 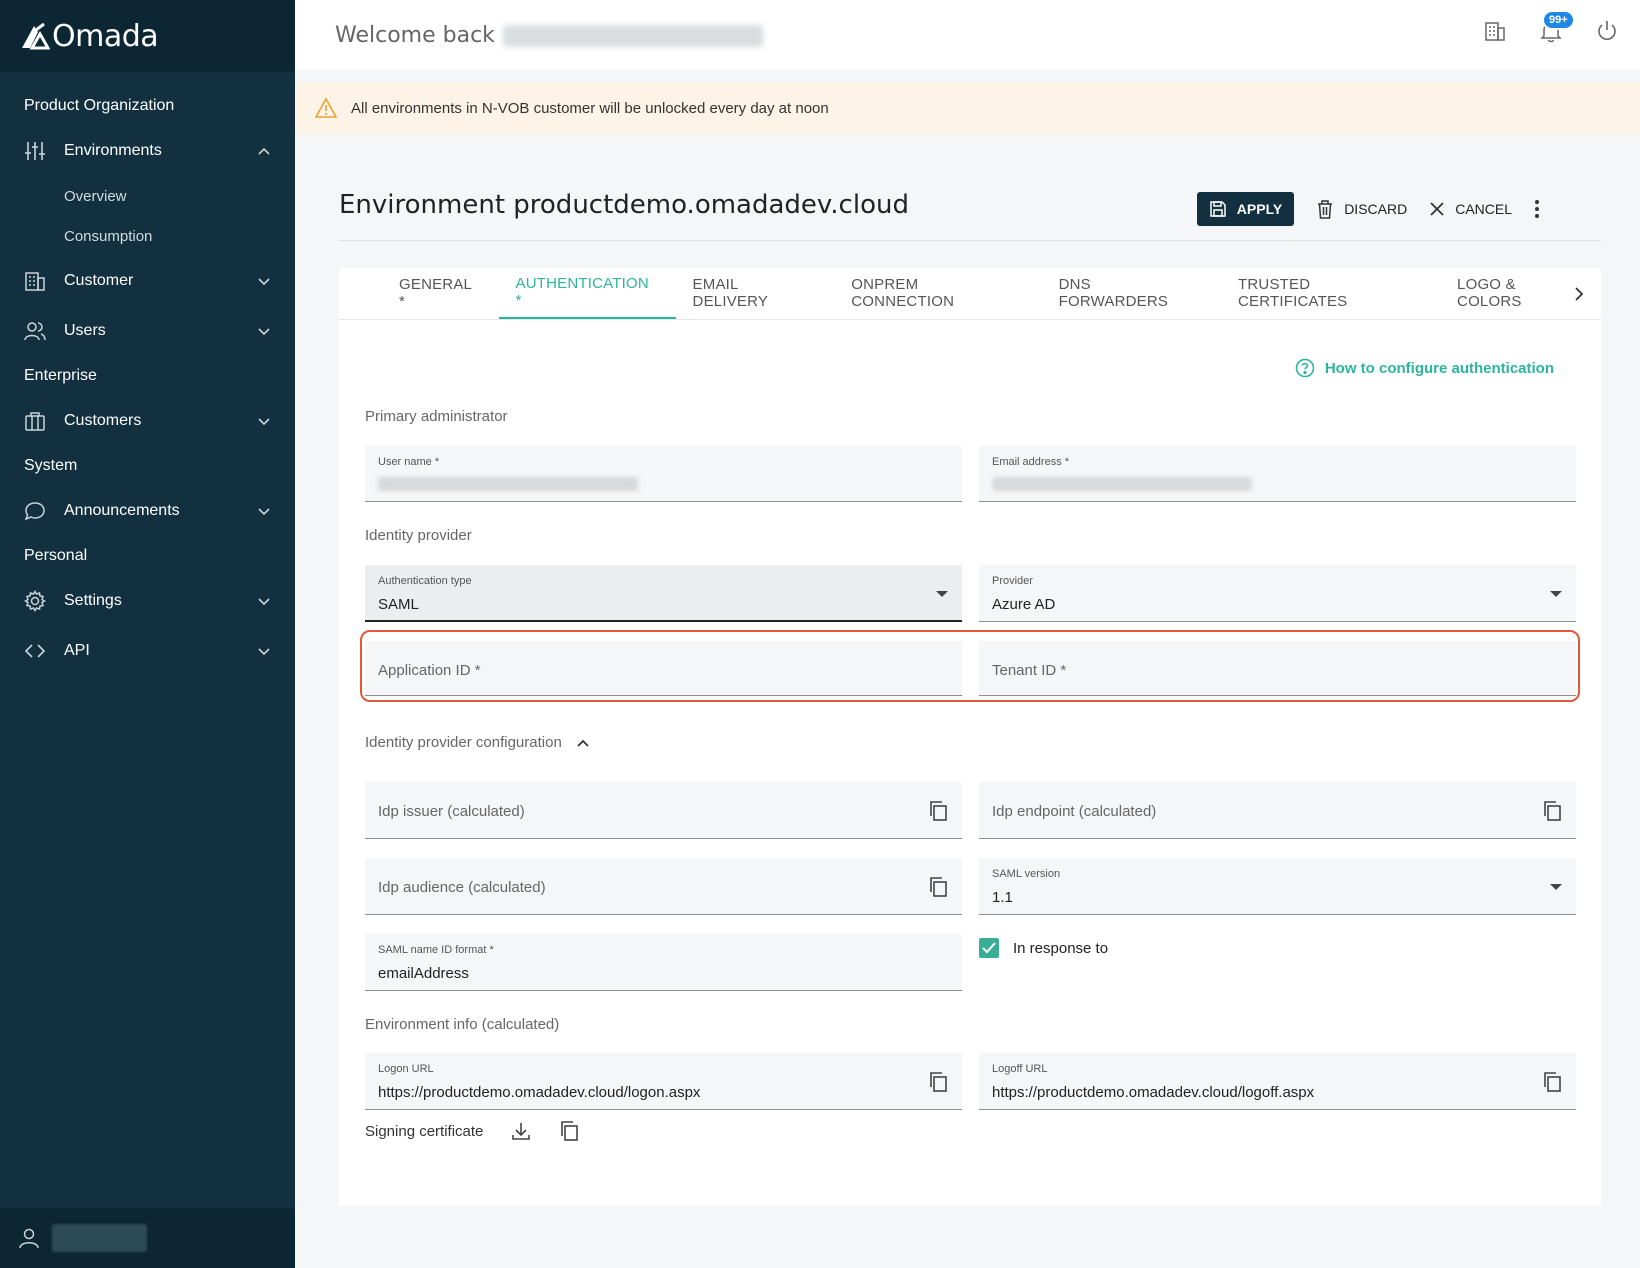 What do you see at coordinates (663, 962) in the screenshot?
I see `saml-name-id-format-field: SAML name ID format * emailAddress` at bounding box center [663, 962].